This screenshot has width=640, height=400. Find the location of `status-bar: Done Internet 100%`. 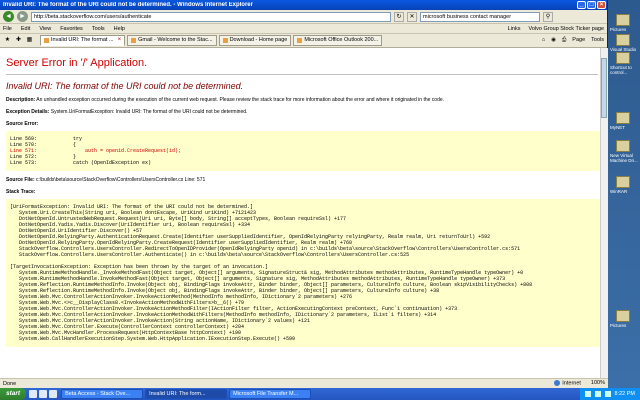

status-bar: Done Internet 100% is located at coordinates (304, 383).